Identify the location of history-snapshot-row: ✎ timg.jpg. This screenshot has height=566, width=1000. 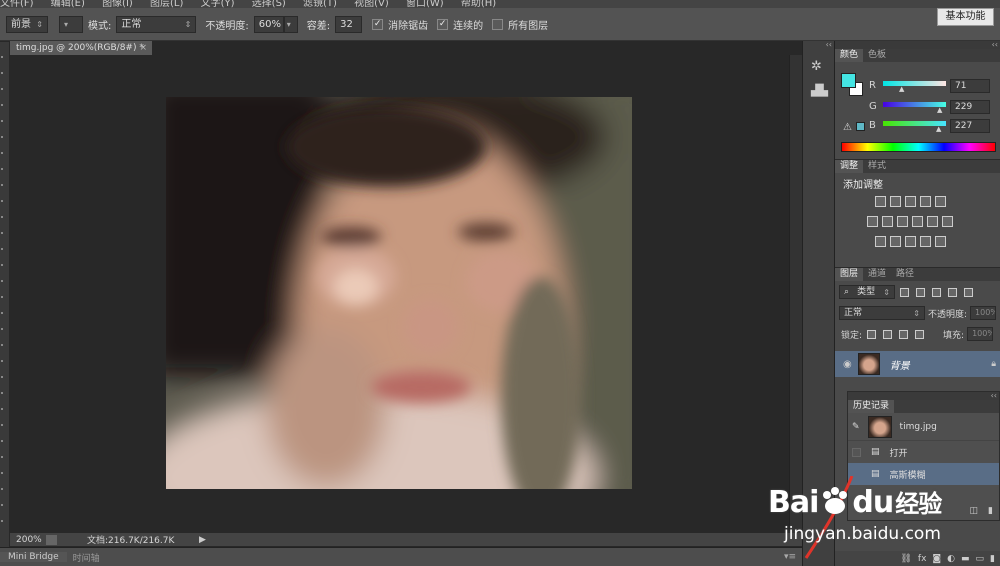
(923, 427).